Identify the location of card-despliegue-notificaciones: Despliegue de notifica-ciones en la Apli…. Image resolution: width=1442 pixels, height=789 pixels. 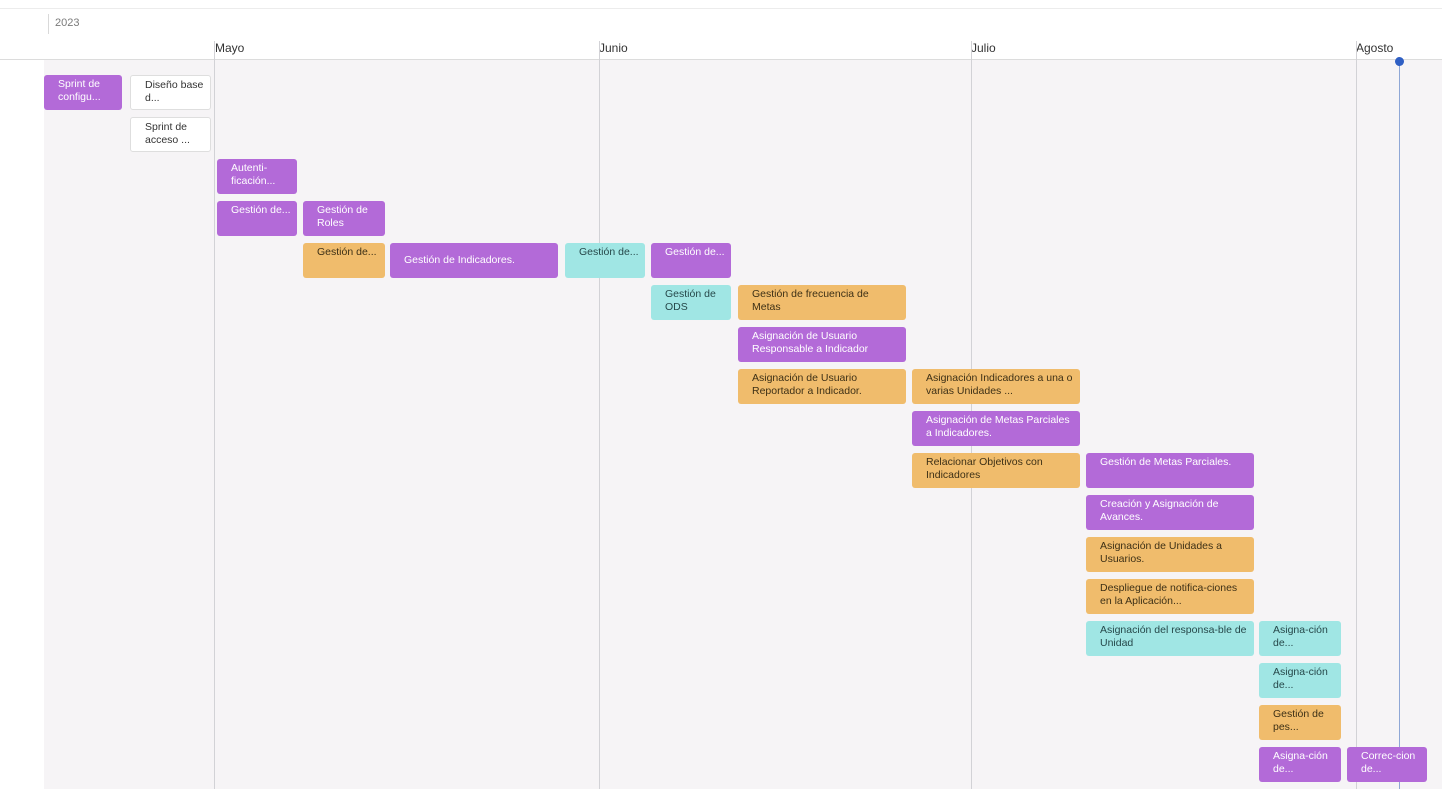
(1170, 596).